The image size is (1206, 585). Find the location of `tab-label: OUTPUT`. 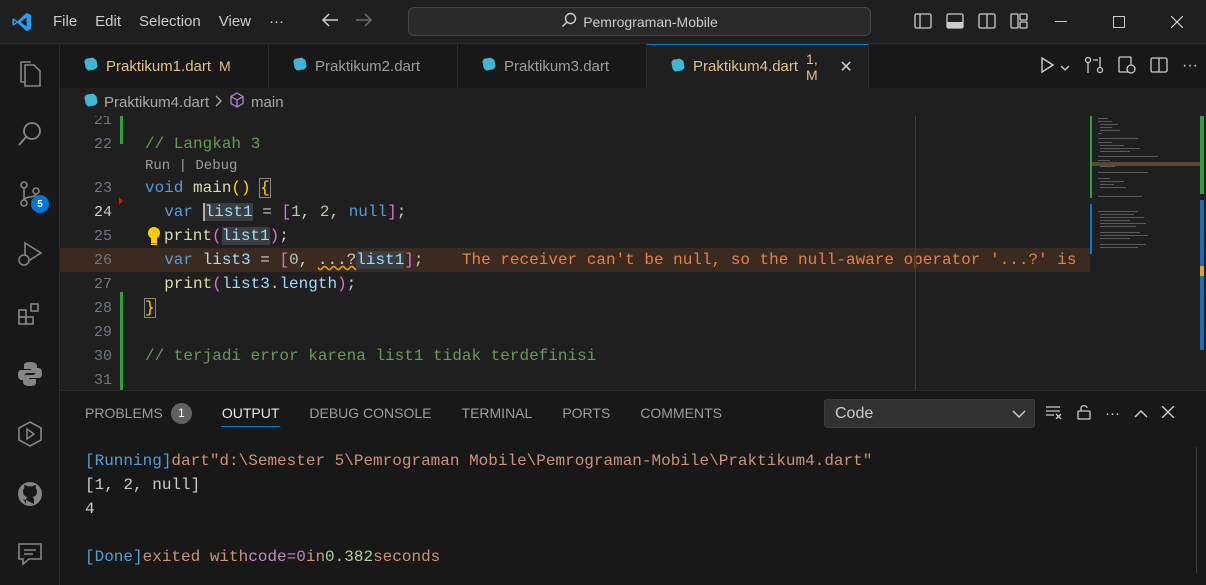

tab-label: OUTPUT is located at coordinates (250, 413).